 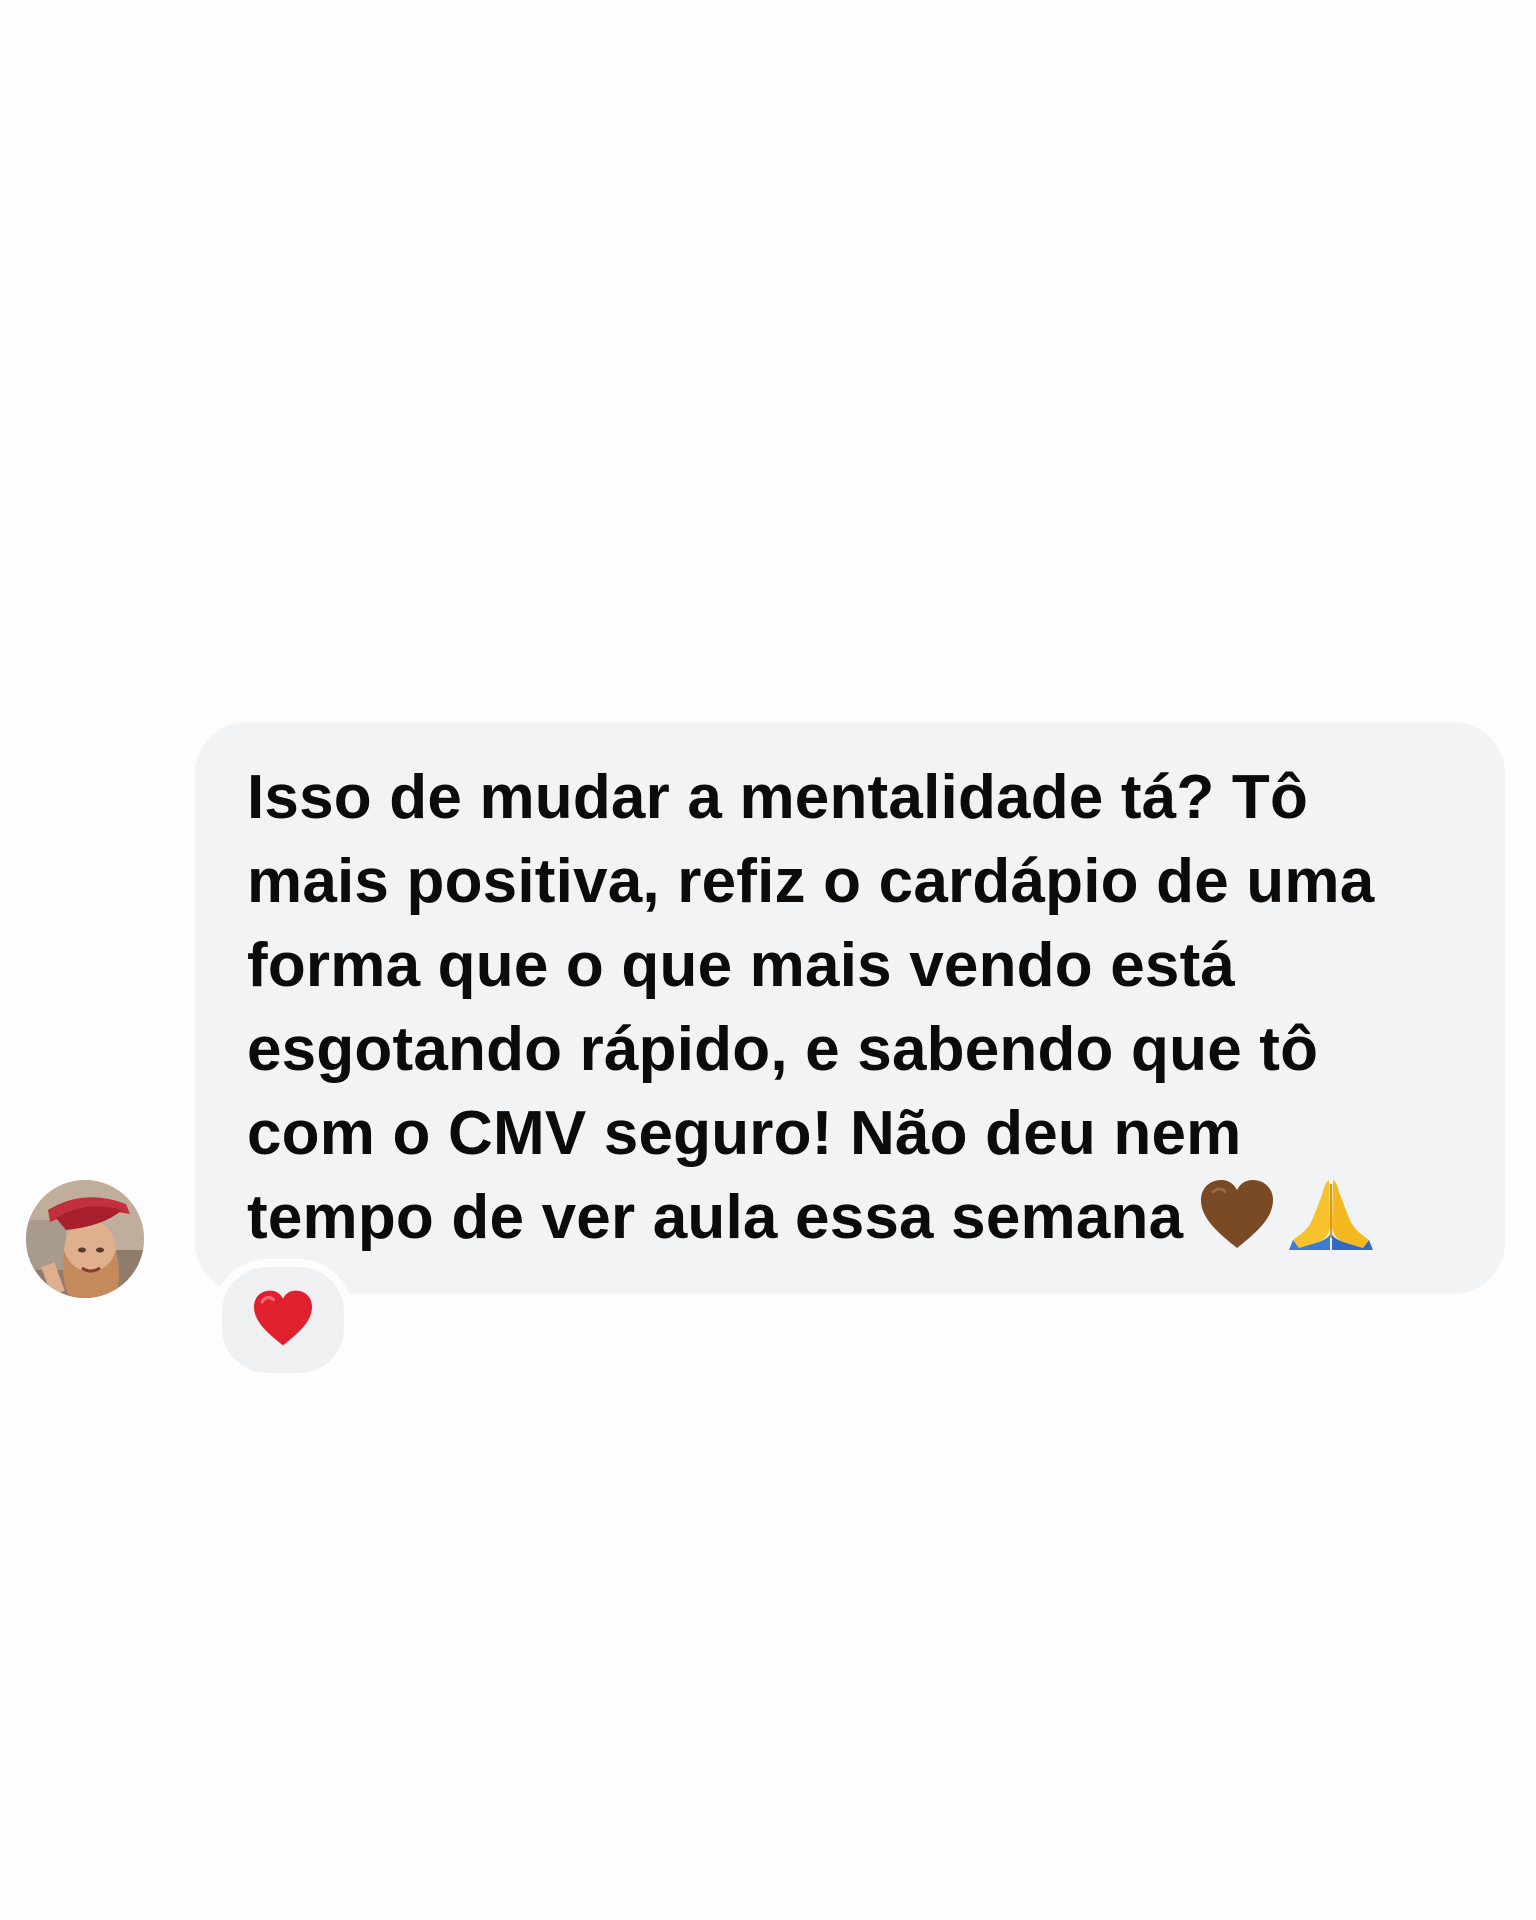 I want to click on red-heart-icon, so click(x=283, y=1320).